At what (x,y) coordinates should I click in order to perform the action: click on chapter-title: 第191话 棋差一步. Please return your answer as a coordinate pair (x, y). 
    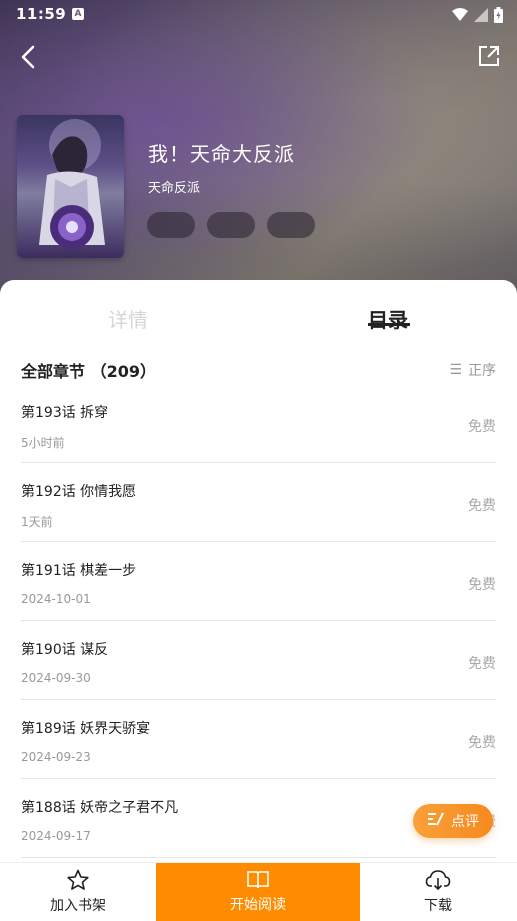
    Looking at the image, I should click on (79, 571).